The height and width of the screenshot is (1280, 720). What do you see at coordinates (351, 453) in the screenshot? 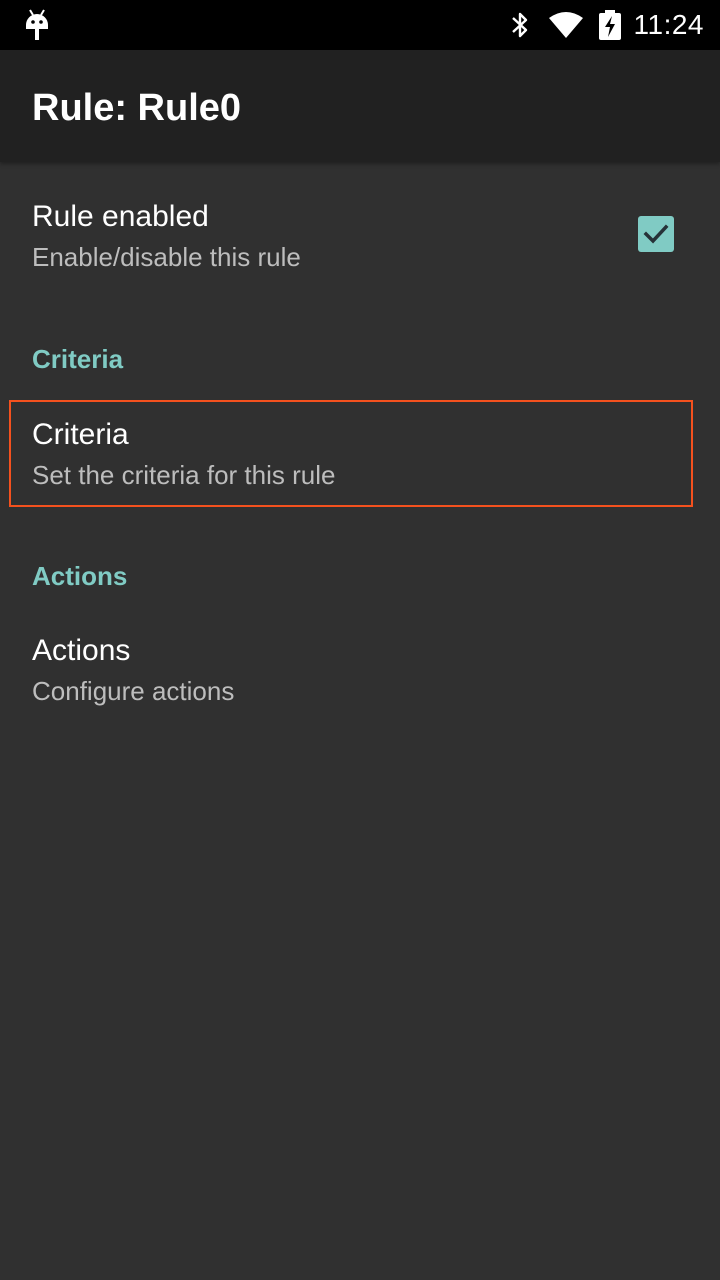
I see `criteria-preference: Criteria Set the criteria for this rule` at bounding box center [351, 453].